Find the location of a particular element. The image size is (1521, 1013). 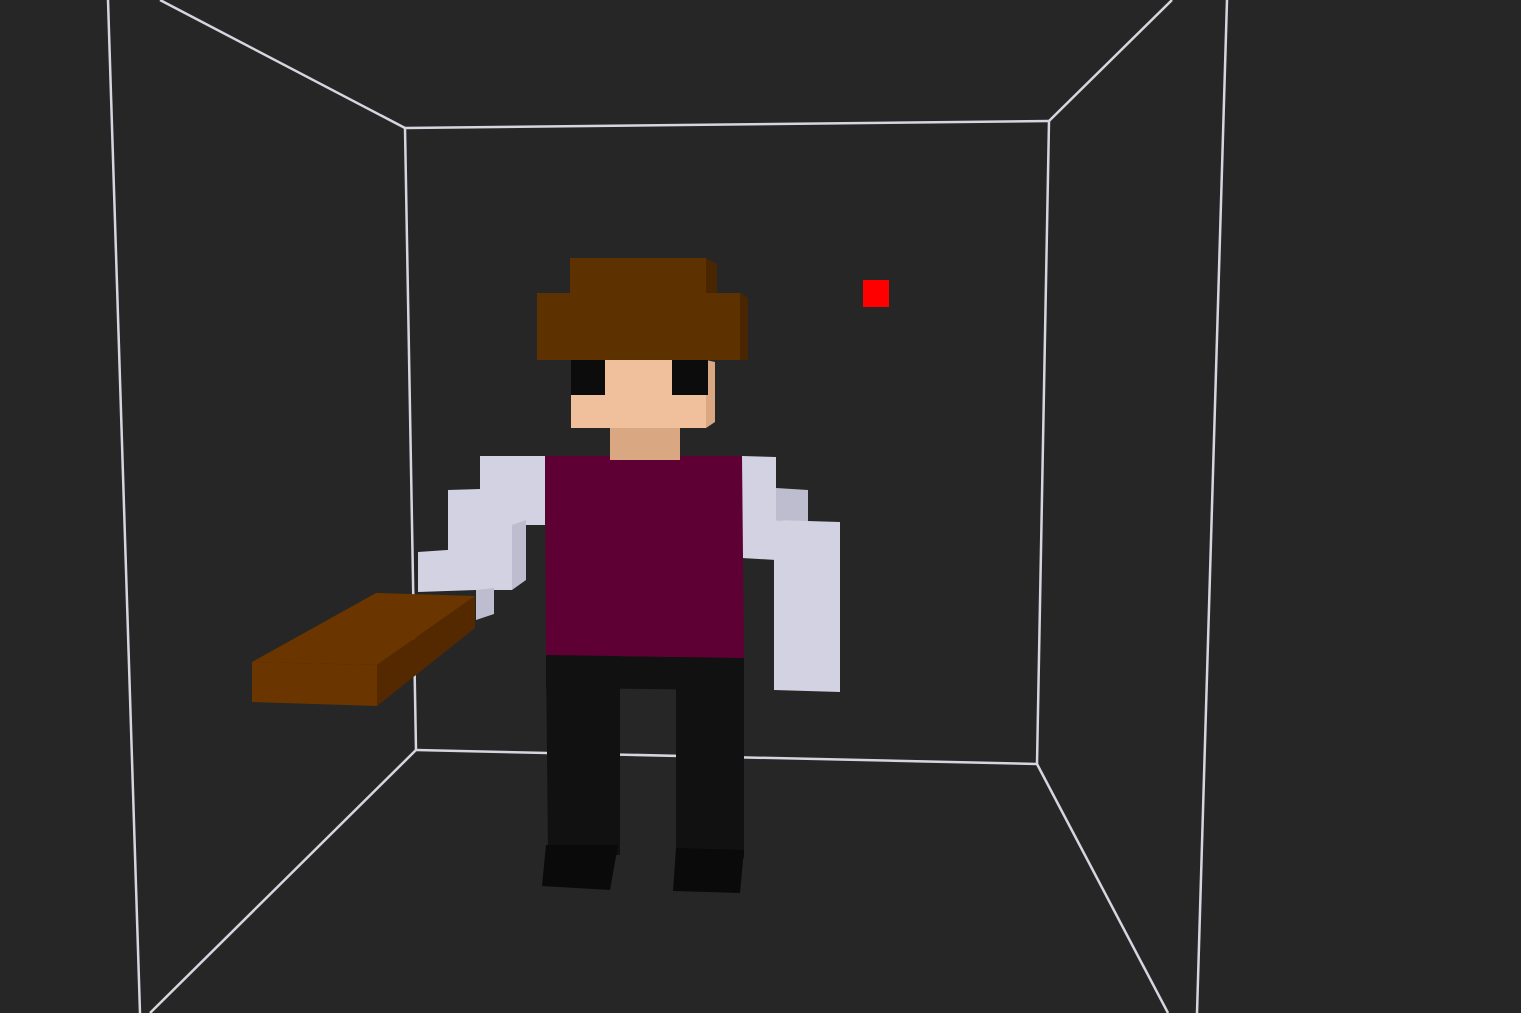

hip is located at coordinates (645, 672).